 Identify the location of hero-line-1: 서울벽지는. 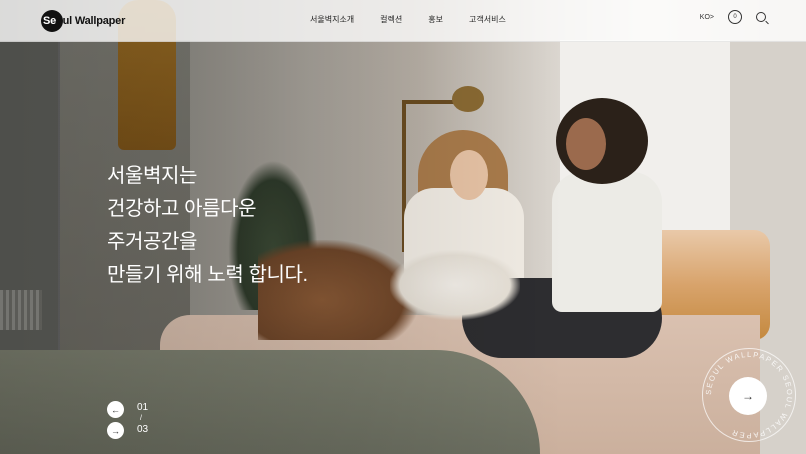
(152, 176).